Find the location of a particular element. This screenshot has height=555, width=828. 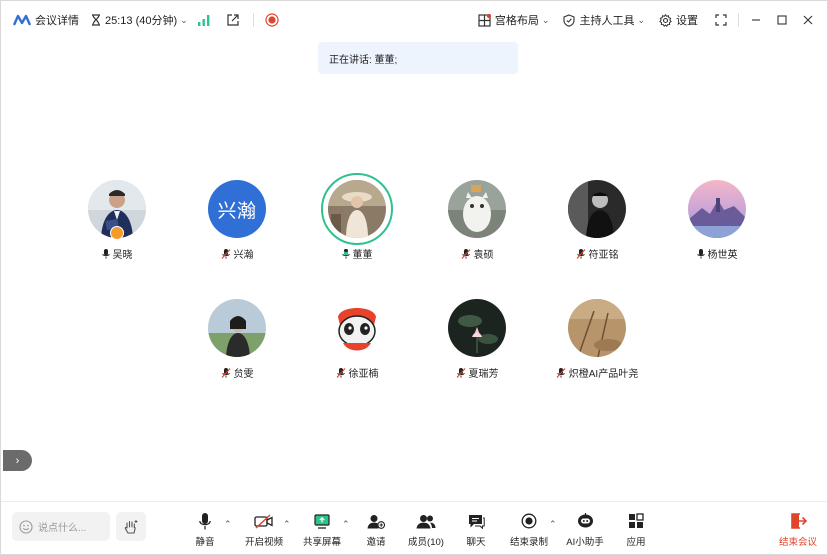

participant-tile: 贠雯 is located at coordinates (237, 339).